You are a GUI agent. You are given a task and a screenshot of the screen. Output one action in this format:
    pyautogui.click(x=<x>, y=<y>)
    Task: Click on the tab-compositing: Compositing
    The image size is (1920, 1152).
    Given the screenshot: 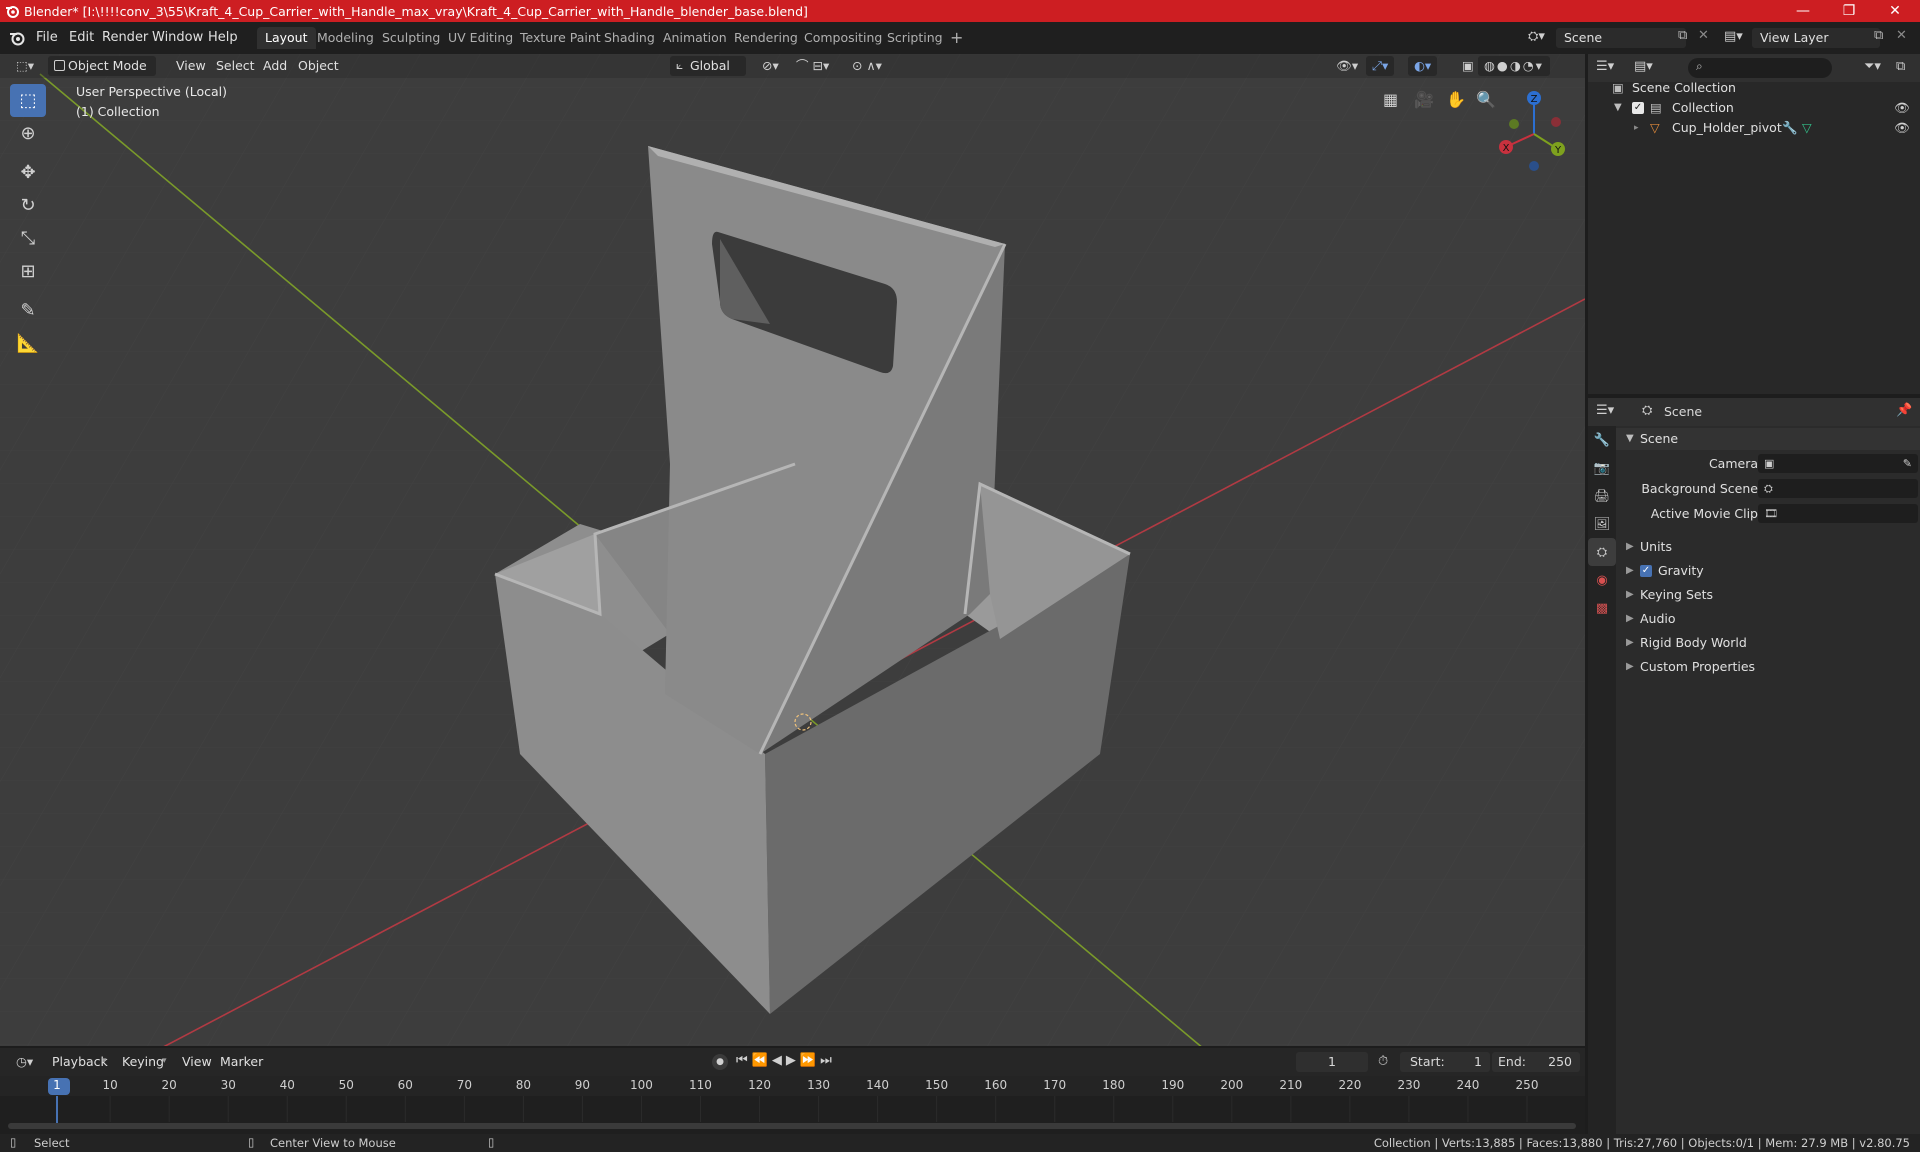 What is the action you would take?
    pyautogui.click(x=843, y=38)
    